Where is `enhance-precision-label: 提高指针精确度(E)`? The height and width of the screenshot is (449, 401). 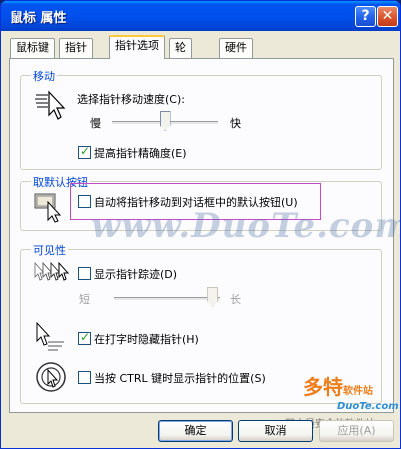
enhance-precision-label: 提高指针精确度(E) is located at coordinates (140, 153).